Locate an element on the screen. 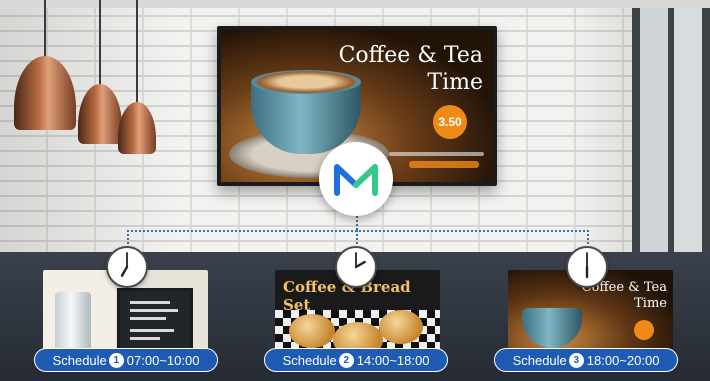 This screenshot has width=710, height=381. window-frame is located at coordinates (671, 127).